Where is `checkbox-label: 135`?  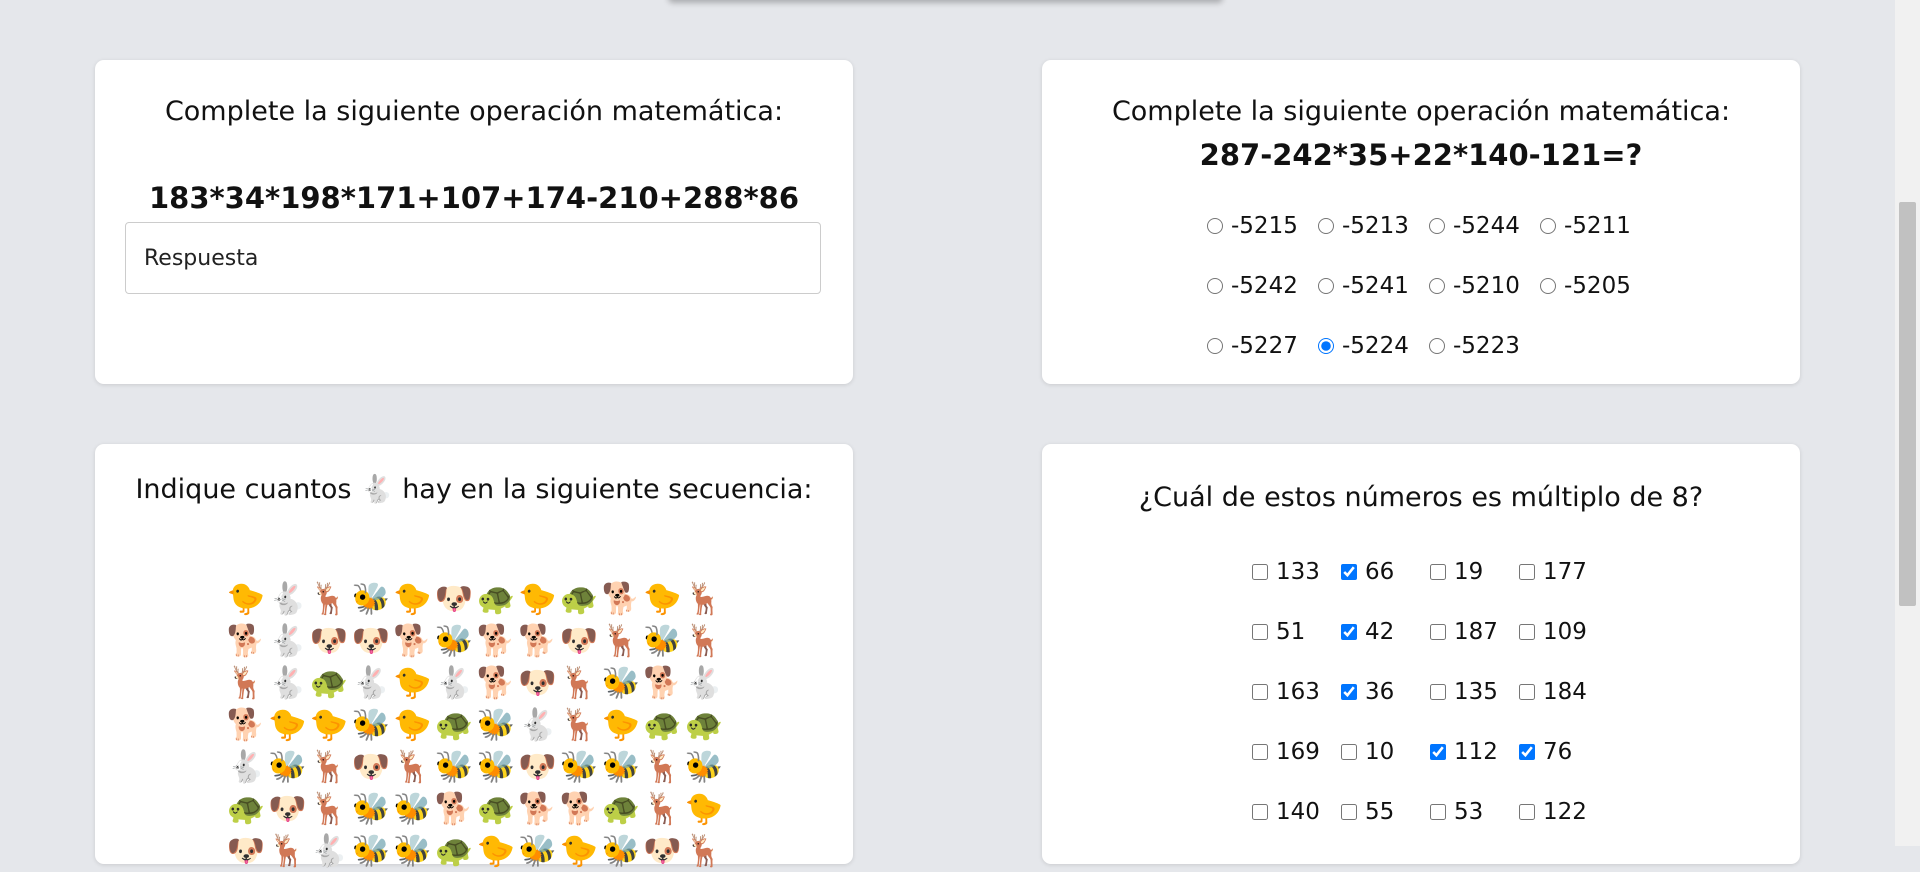
checkbox-label: 135 is located at coordinates (1476, 692).